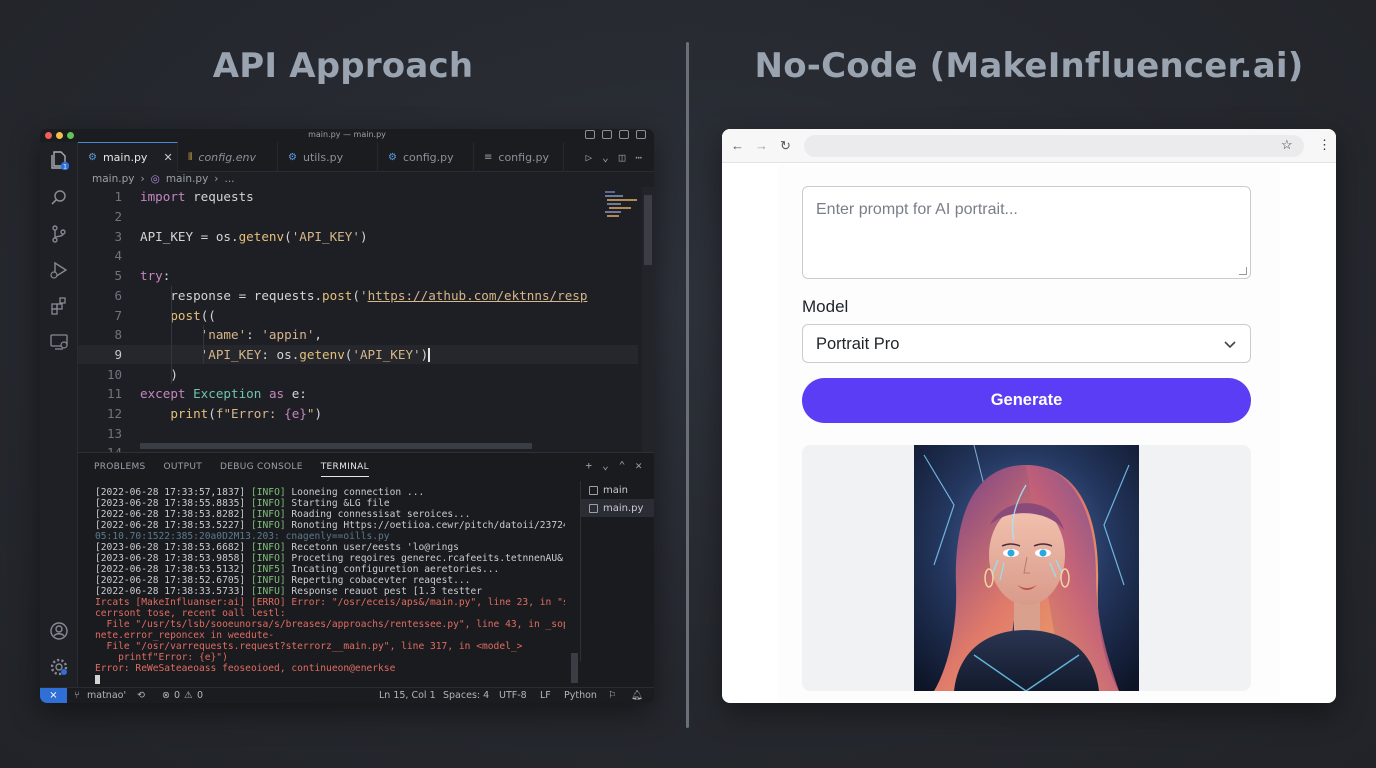 This screenshot has height=768, width=1376. What do you see at coordinates (621, 217) in the screenshot?
I see `minimap` at bounding box center [621, 217].